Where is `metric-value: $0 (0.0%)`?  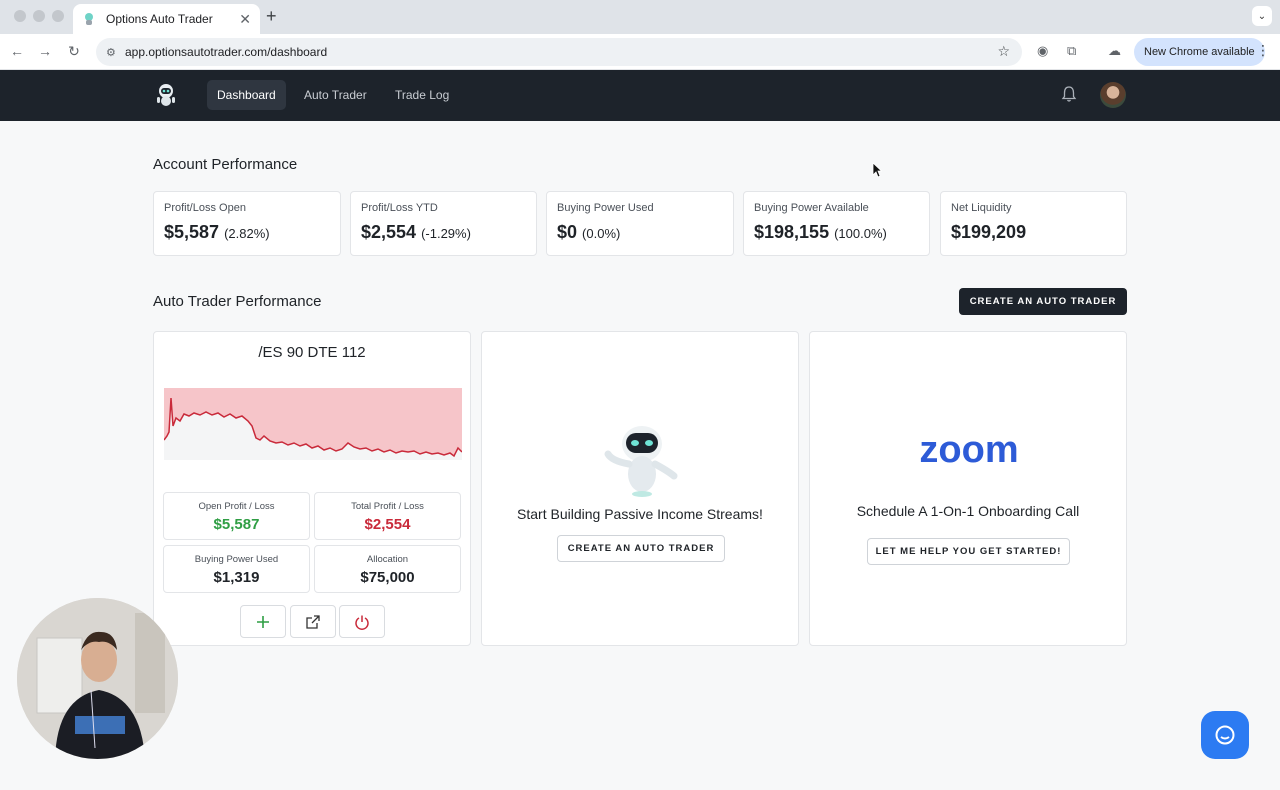
metric-value: $0 (0.0%) is located at coordinates (640, 232).